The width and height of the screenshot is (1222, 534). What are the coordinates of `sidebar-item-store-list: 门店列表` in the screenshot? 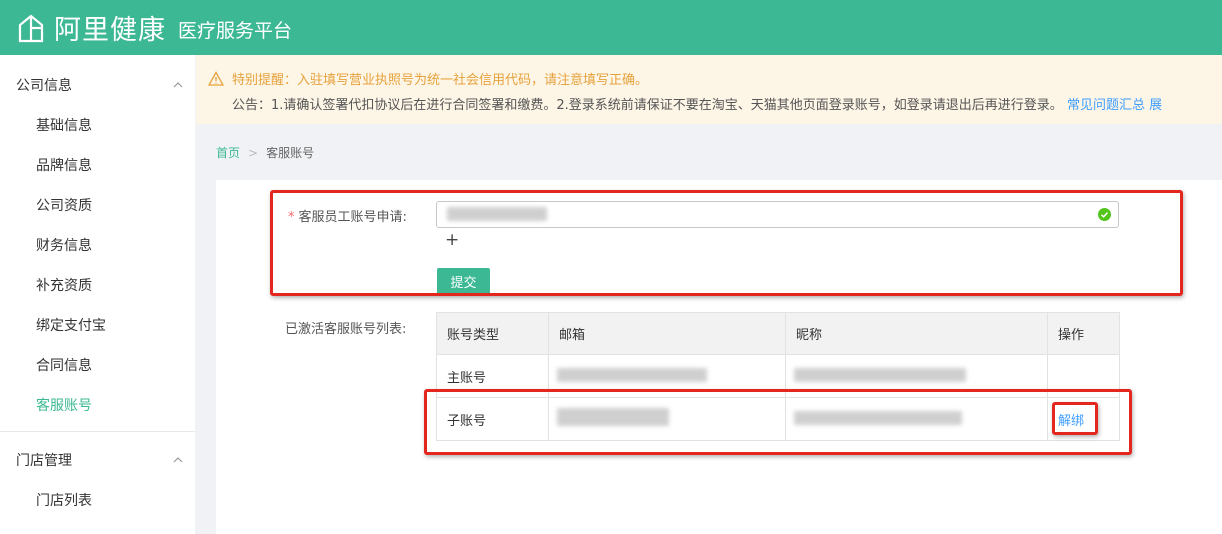 It's located at (97, 500).